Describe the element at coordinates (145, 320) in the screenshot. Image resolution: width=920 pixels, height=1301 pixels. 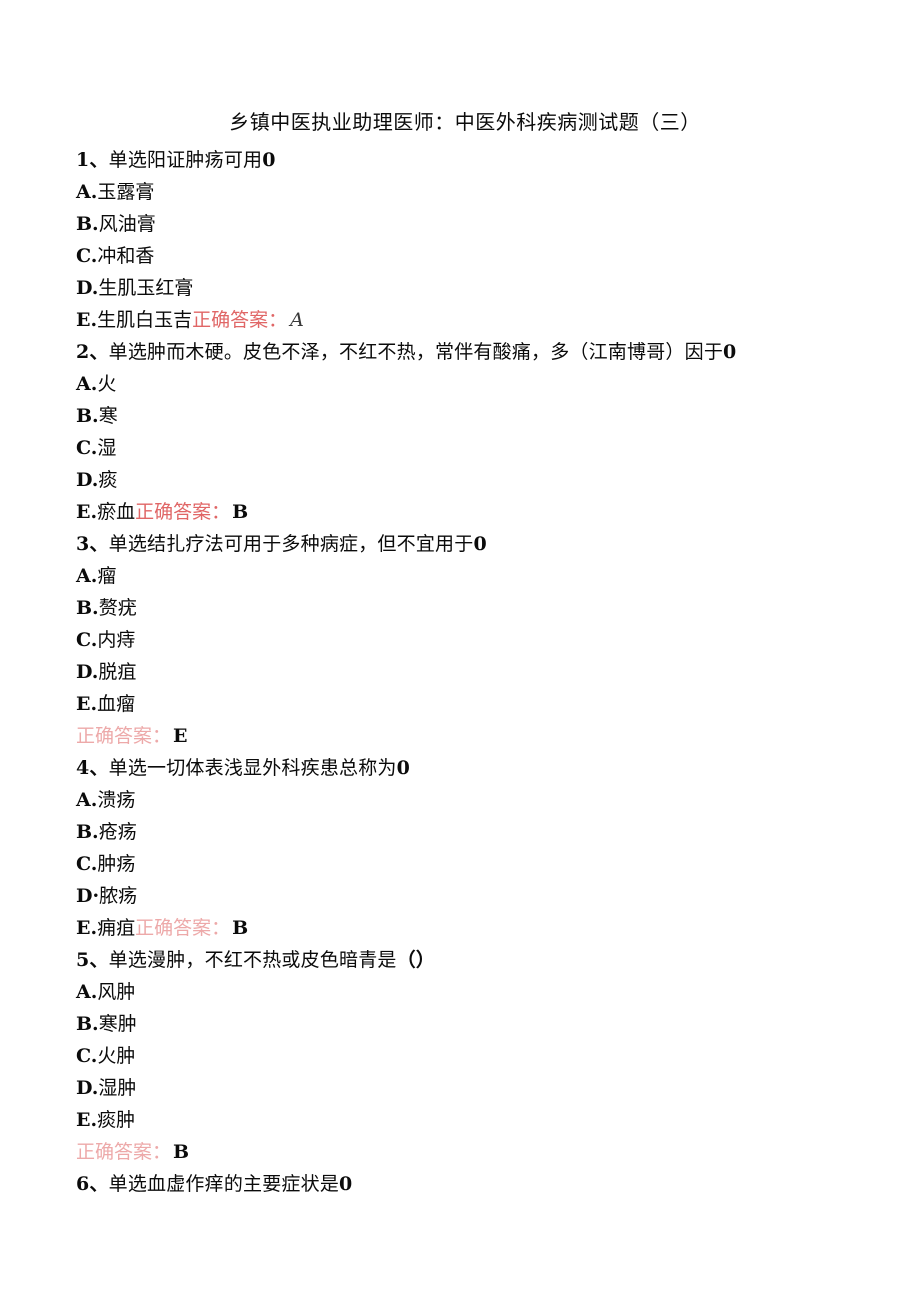
I see `option-text: 生肌白玉吉` at that location.